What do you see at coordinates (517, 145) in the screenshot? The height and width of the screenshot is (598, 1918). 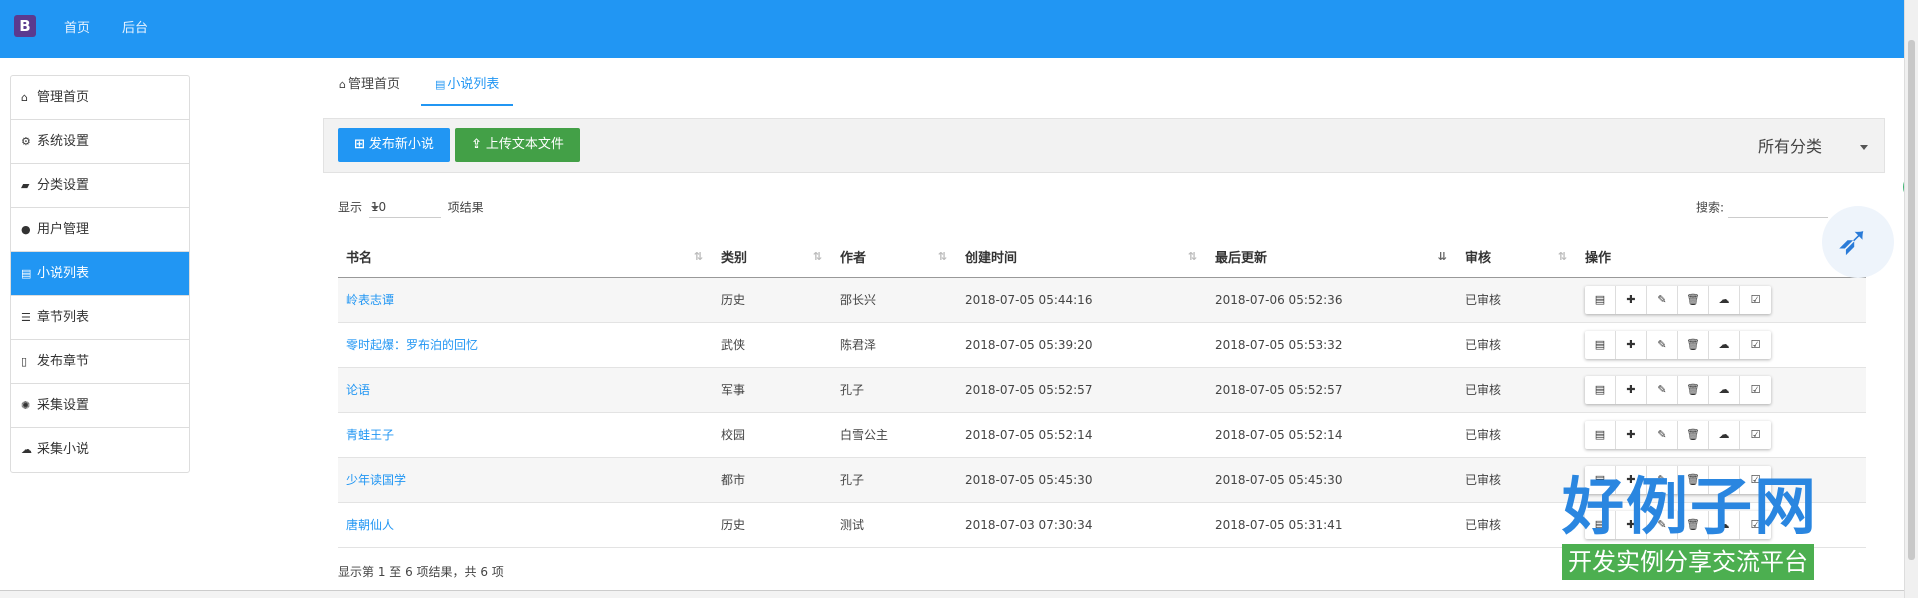 I see `upload-text-file-button: ⇪ 上传文本文件` at bounding box center [517, 145].